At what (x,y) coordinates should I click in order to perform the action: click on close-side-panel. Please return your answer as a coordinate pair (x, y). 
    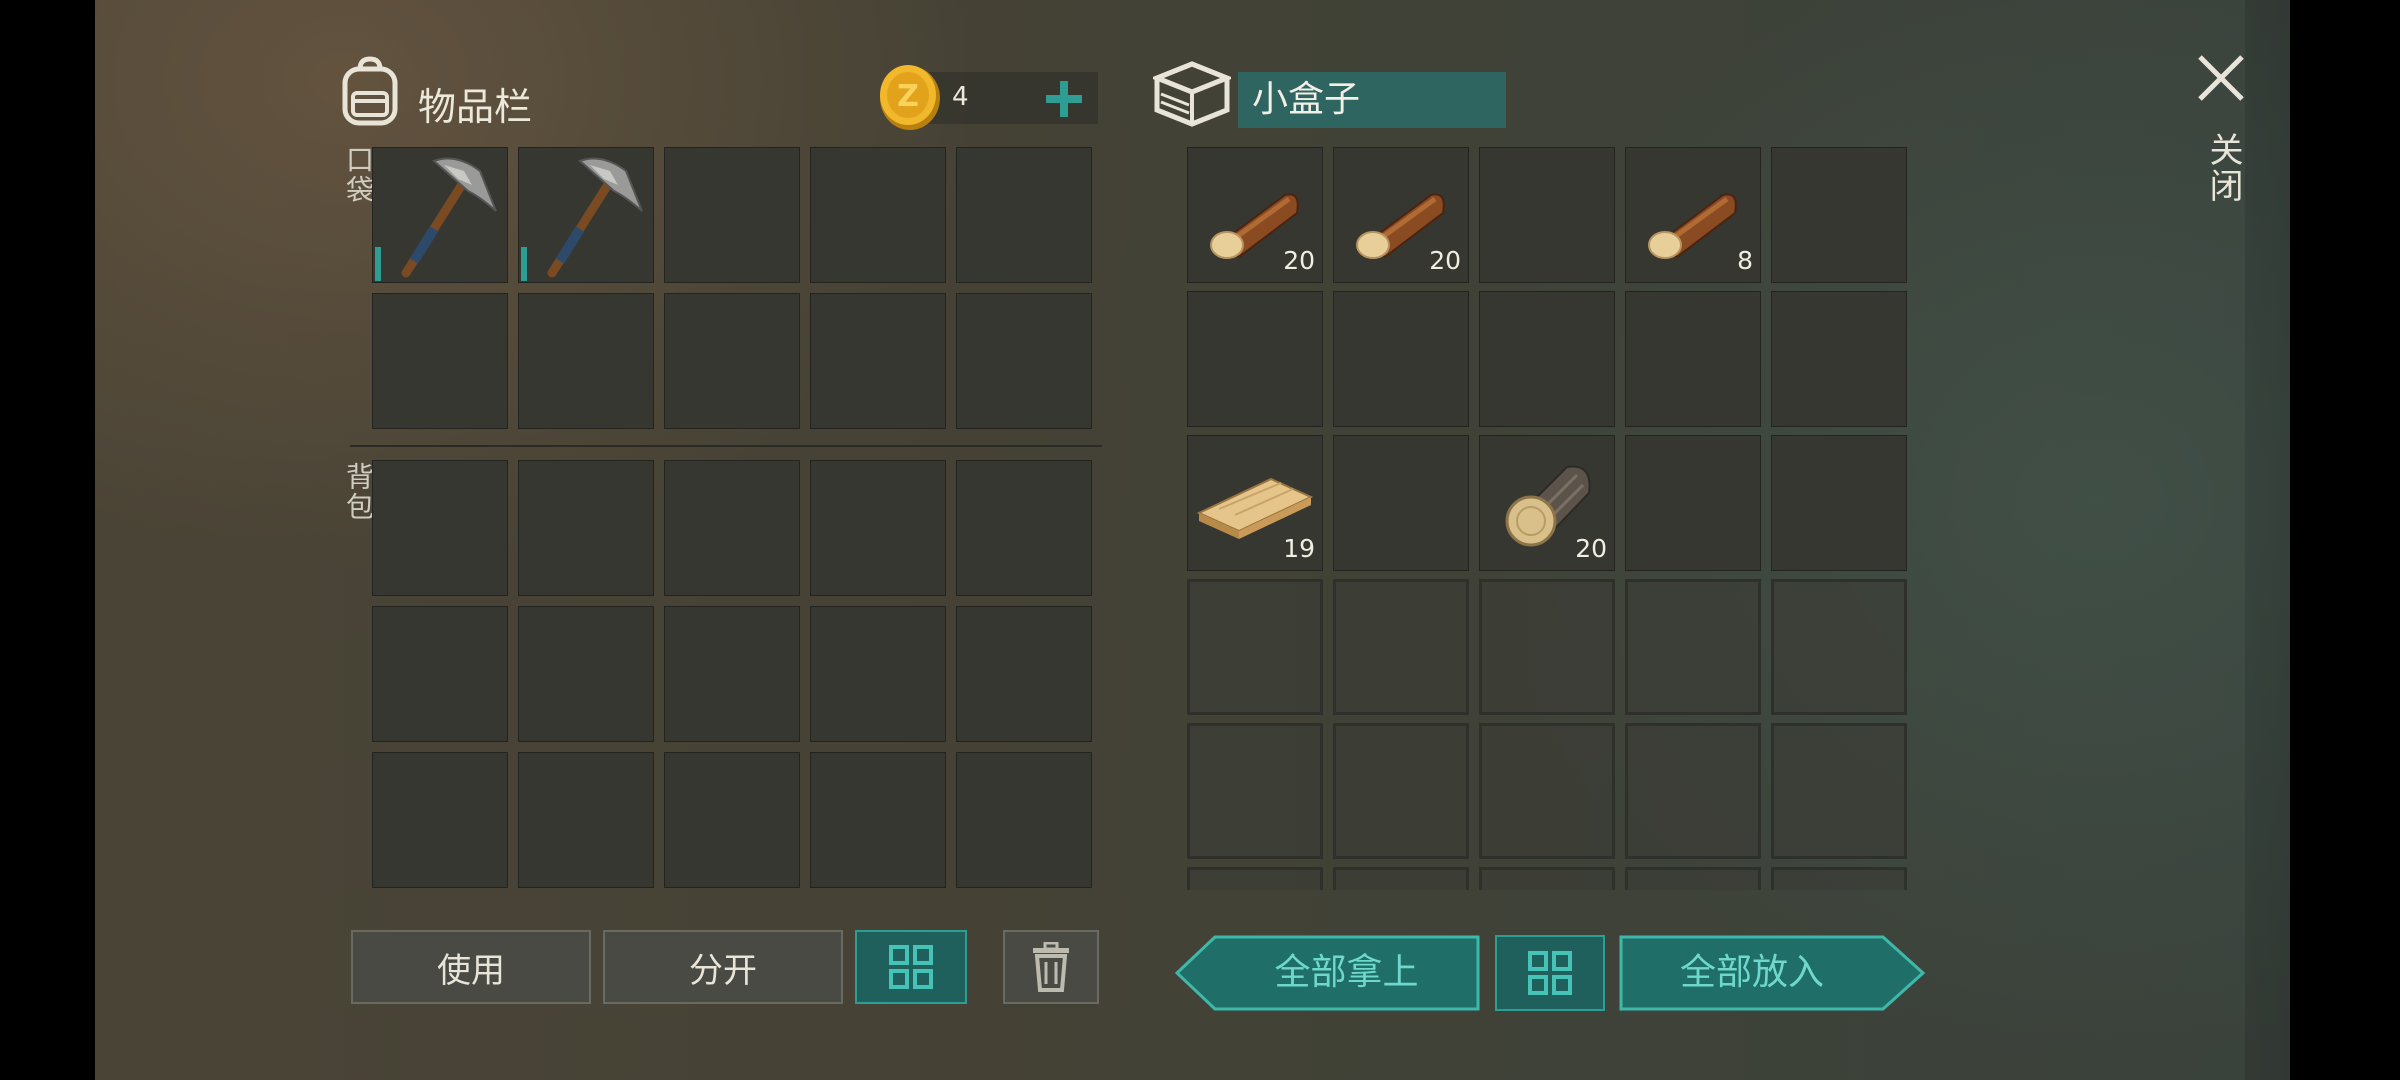
    Looking at the image, I should click on (2267, 540).